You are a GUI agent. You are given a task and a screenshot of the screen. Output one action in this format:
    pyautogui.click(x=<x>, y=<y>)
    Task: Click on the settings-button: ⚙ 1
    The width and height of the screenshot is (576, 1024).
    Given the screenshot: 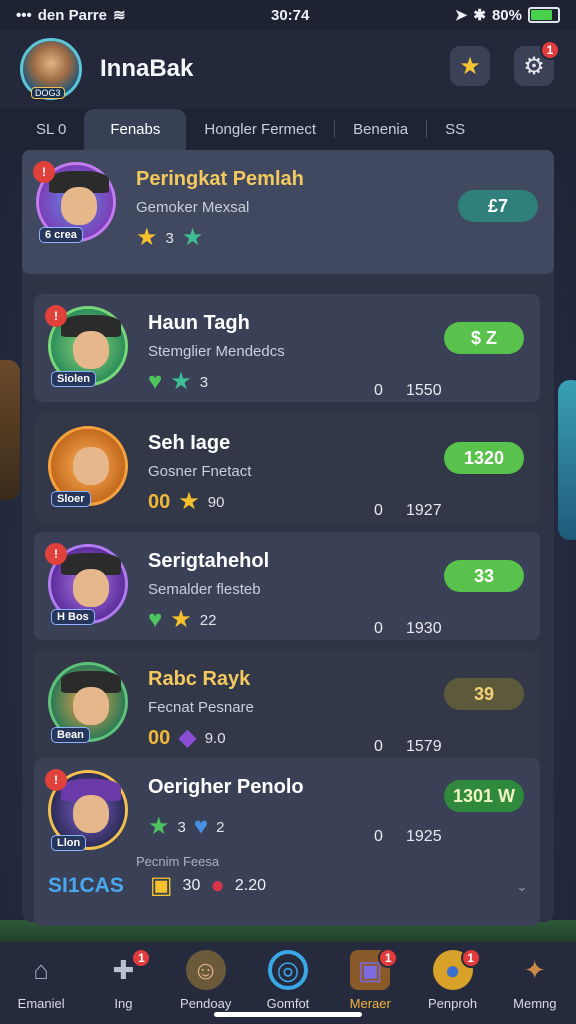 What is the action you would take?
    pyautogui.click(x=537, y=63)
    